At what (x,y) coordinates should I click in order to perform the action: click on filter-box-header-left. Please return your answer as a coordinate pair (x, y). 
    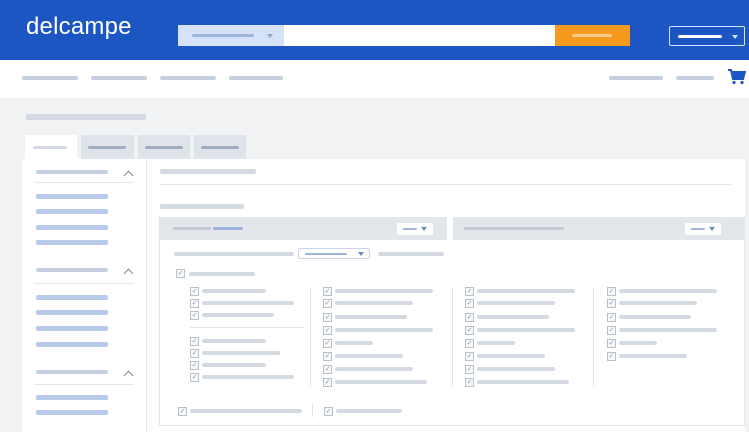
    Looking at the image, I should click on (303, 228).